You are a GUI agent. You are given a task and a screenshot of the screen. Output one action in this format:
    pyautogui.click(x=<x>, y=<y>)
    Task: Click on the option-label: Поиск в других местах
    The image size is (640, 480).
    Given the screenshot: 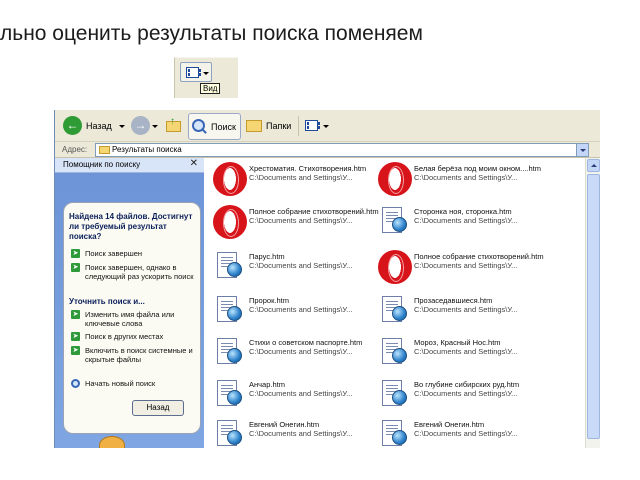 What is the action you would take?
    pyautogui.click(x=124, y=336)
    